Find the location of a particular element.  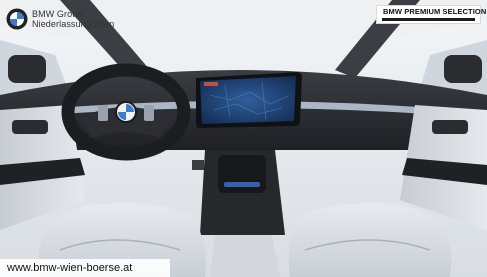

dealer-name: BMW Group Niederlassung Wien is located at coordinates (73, 19).